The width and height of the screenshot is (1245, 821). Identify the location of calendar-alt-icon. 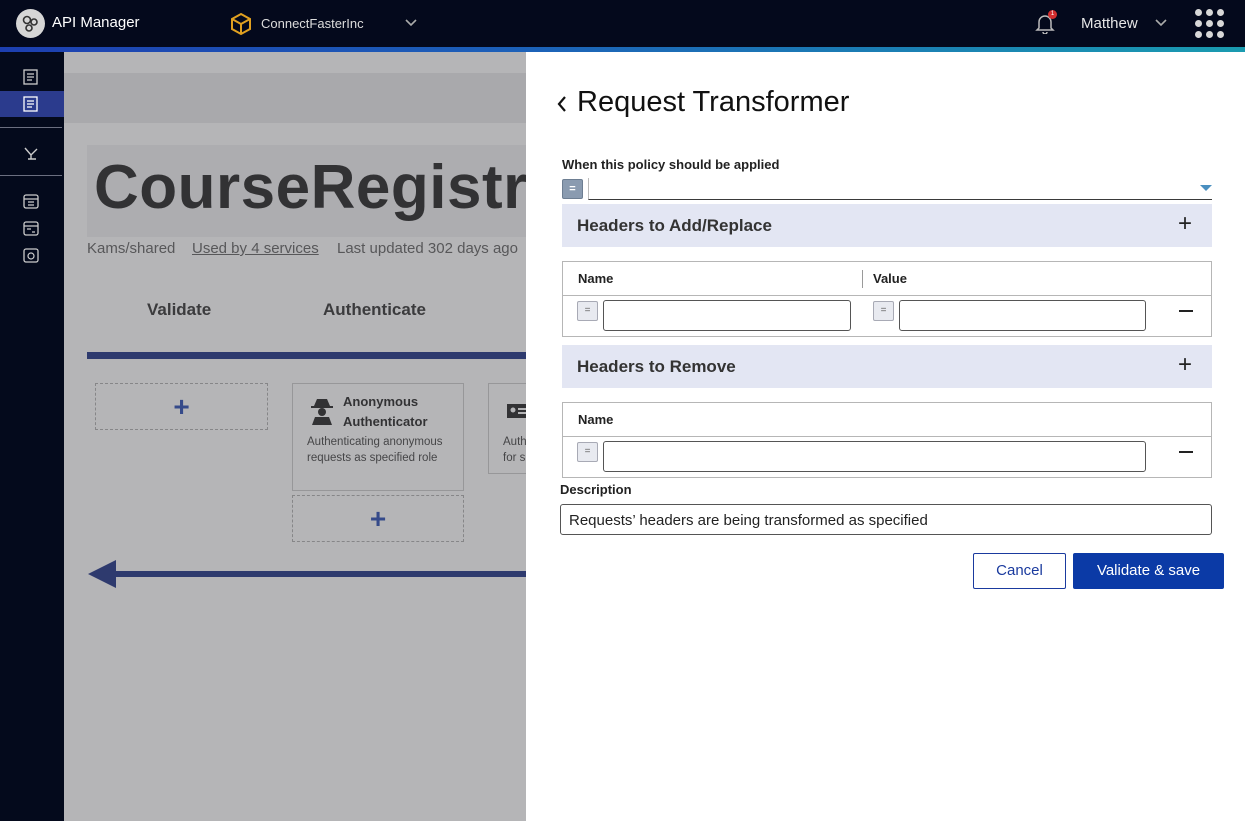
(31, 228).